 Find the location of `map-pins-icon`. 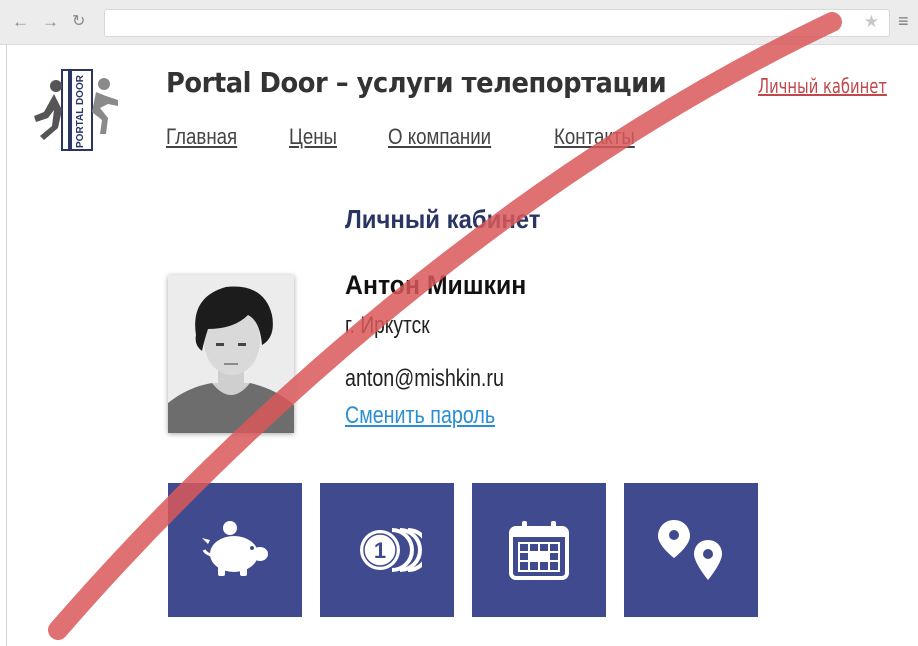

map-pins-icon is located at coordinates (690, 550).